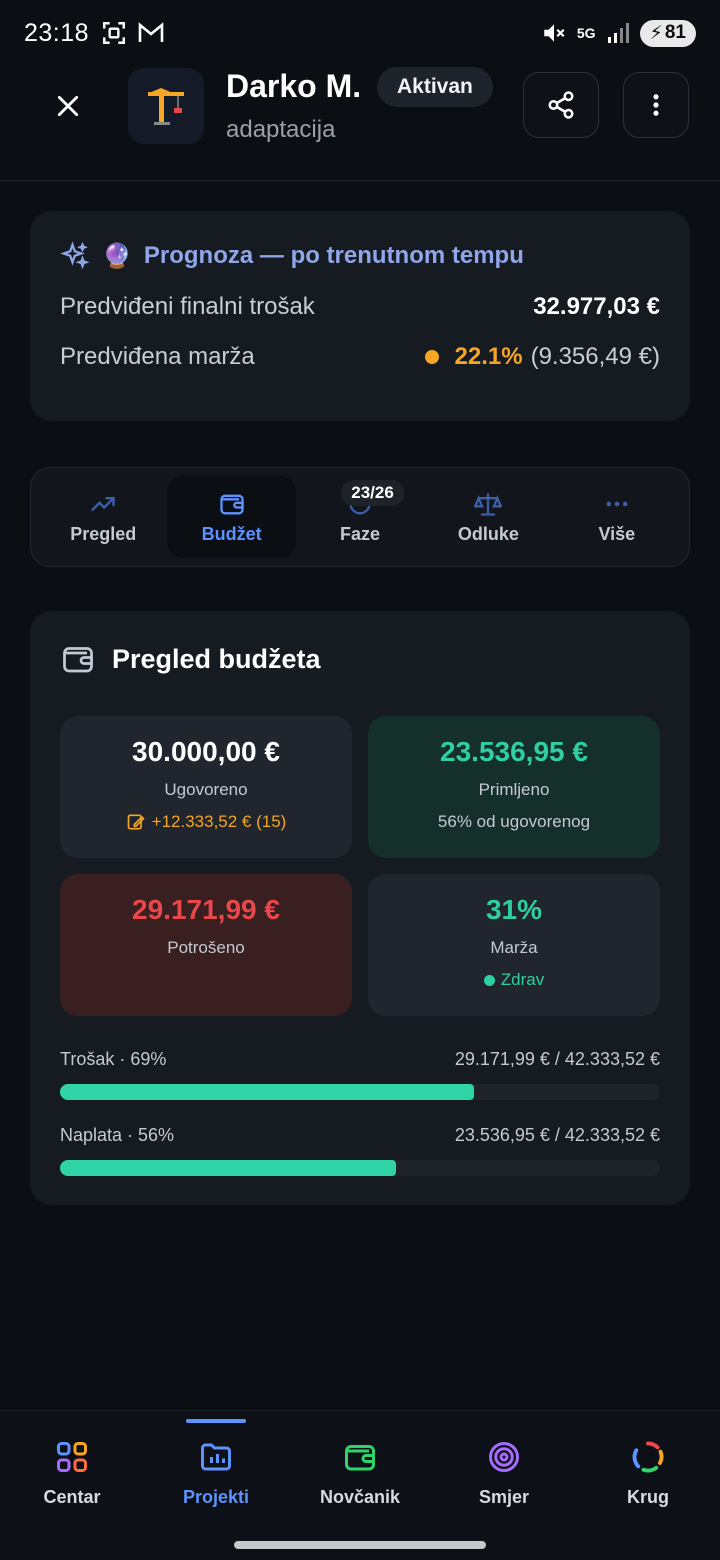 The height and width of the screenshot is (1560, 720). I want to click on received-tile: 23.536,95 € Primljeno 56% od ugovorenog, so click(514, 787).